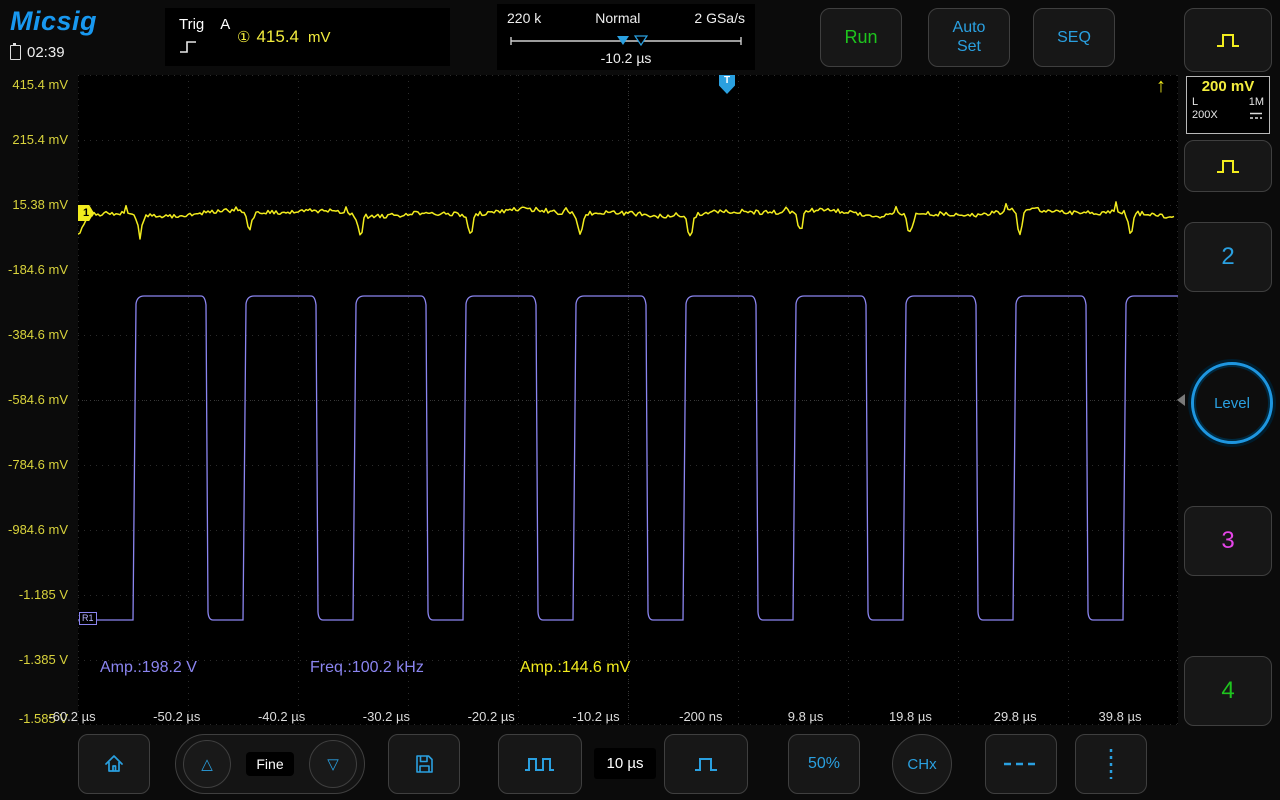  I want to click on voltage-axis-label: -1.585 V, so click(43, 718).